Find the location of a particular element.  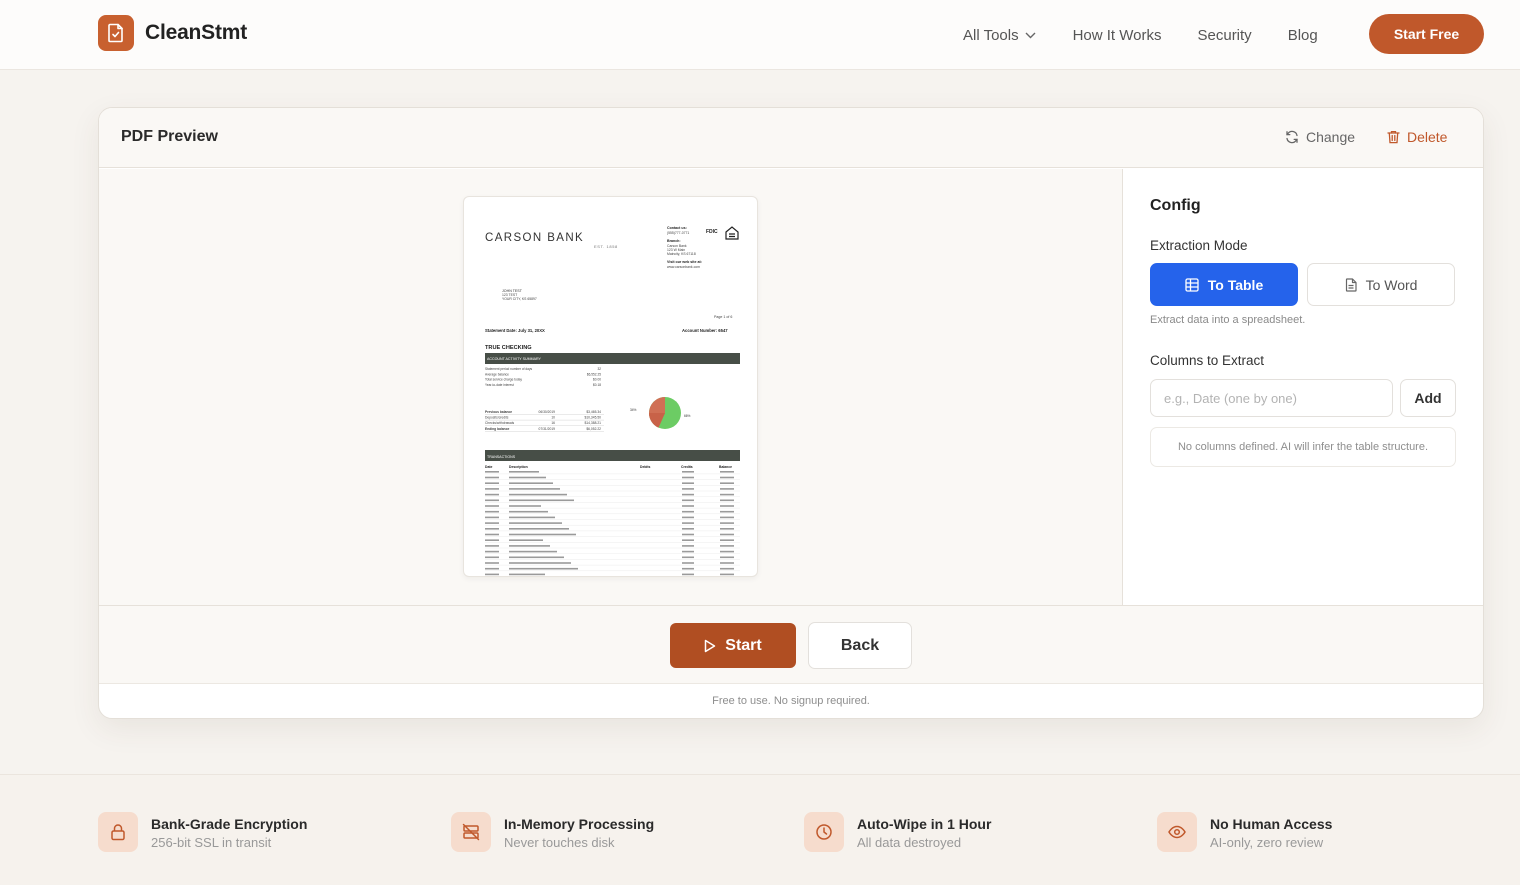

doc-web-label: Visit our web site at: is located at coordinates (684, 262).